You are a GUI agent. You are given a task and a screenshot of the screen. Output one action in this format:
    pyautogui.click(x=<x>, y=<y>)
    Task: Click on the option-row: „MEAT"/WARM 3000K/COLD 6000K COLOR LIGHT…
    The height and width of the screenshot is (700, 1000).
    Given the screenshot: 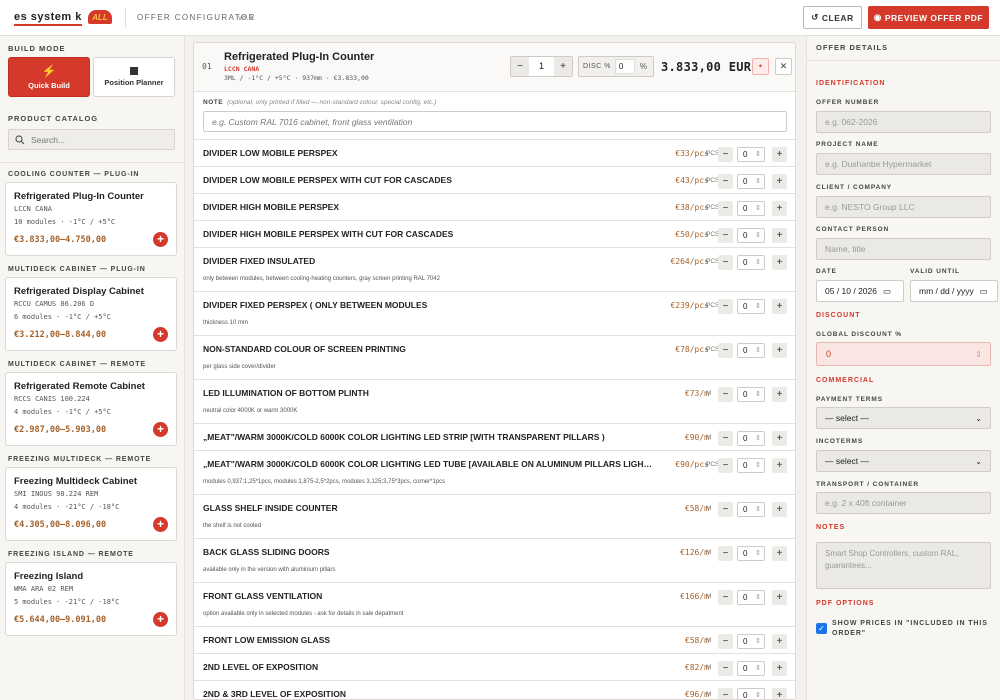 What is the action you would take?
    pyautogui.click(x=494, y=436)
    